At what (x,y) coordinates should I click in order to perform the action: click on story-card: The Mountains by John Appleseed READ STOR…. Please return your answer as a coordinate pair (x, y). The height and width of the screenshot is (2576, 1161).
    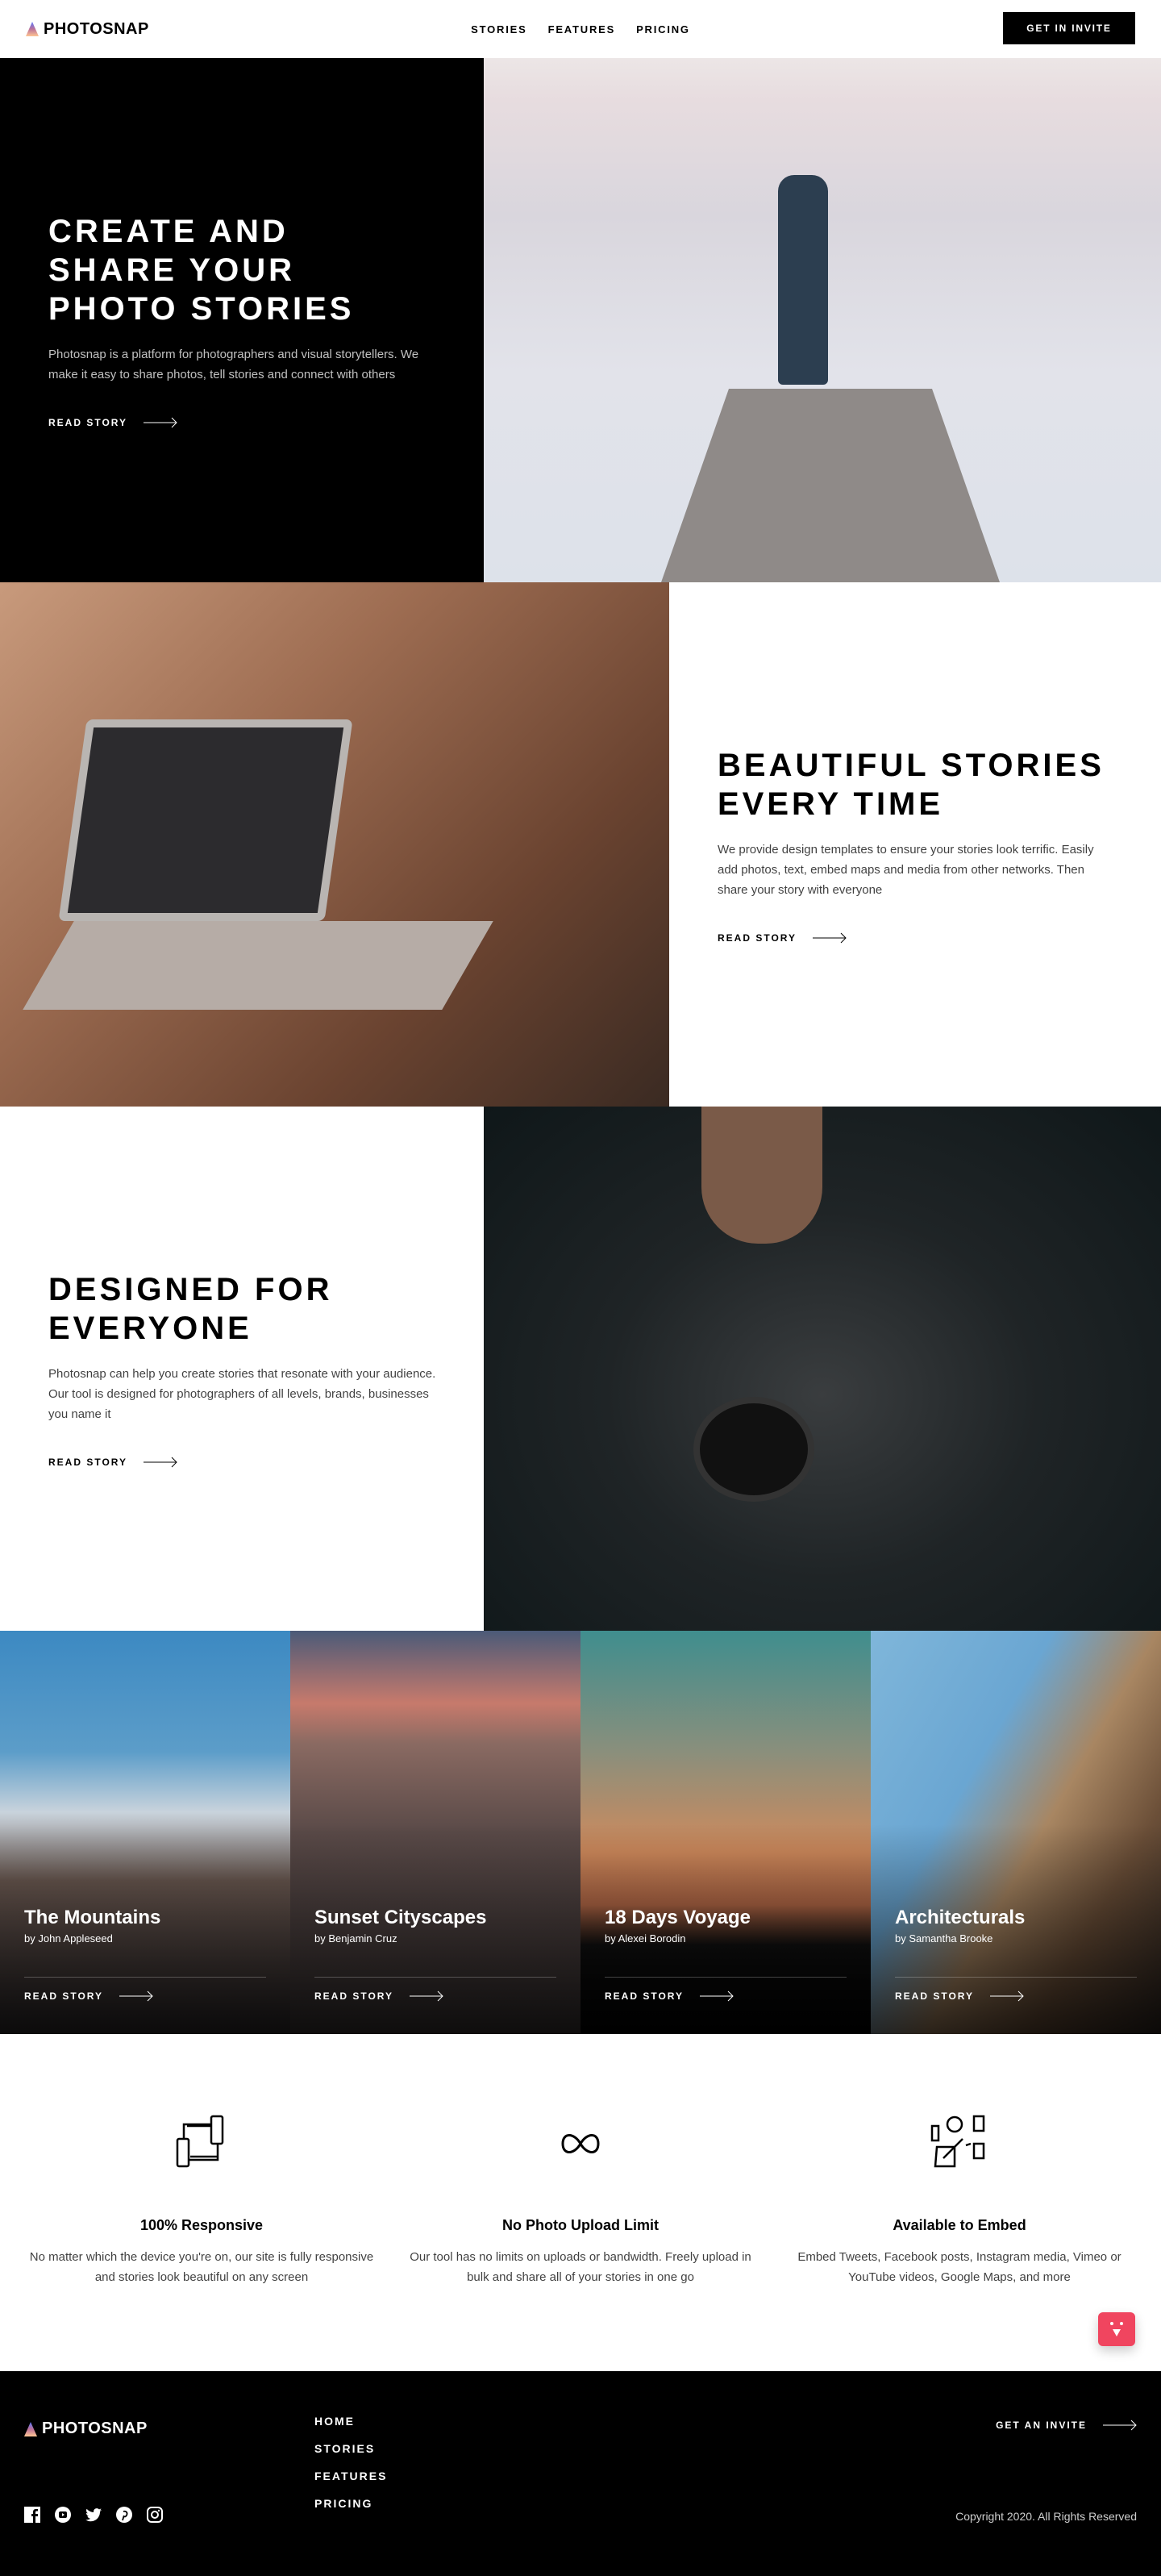
    Looking at the image, I should click on (145, 1832).